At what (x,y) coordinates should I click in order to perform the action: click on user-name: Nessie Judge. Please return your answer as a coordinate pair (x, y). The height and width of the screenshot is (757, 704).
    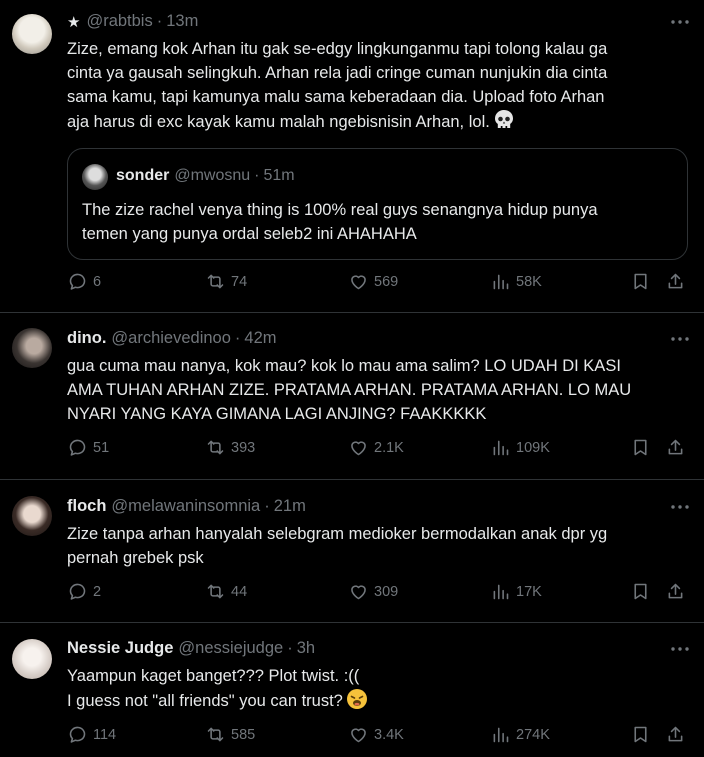
    Looking at the image, I should click on (120, 648).